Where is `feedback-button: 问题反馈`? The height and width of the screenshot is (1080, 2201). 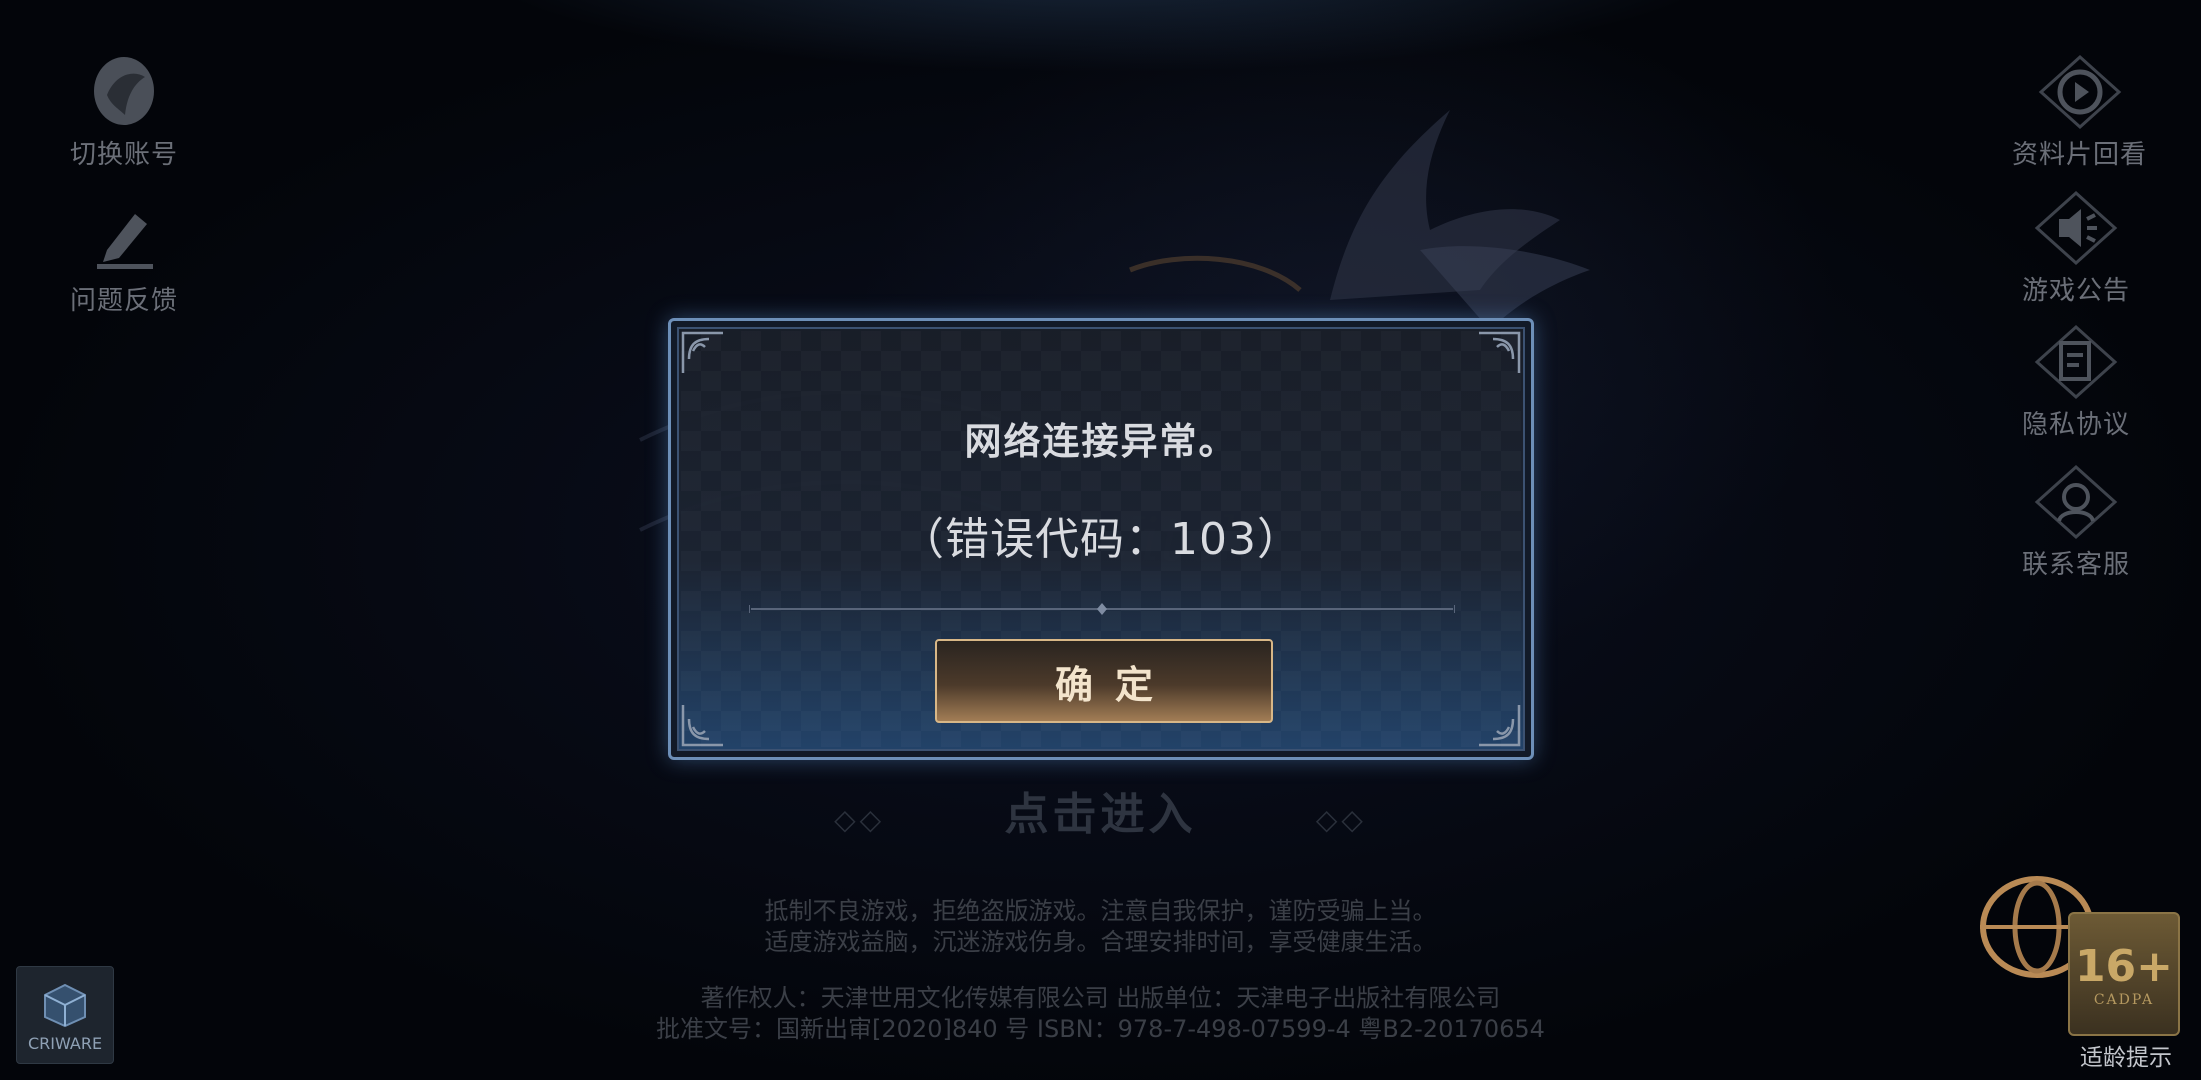
feedback-button: 问题反馈 is located at coordinates (124, 257).